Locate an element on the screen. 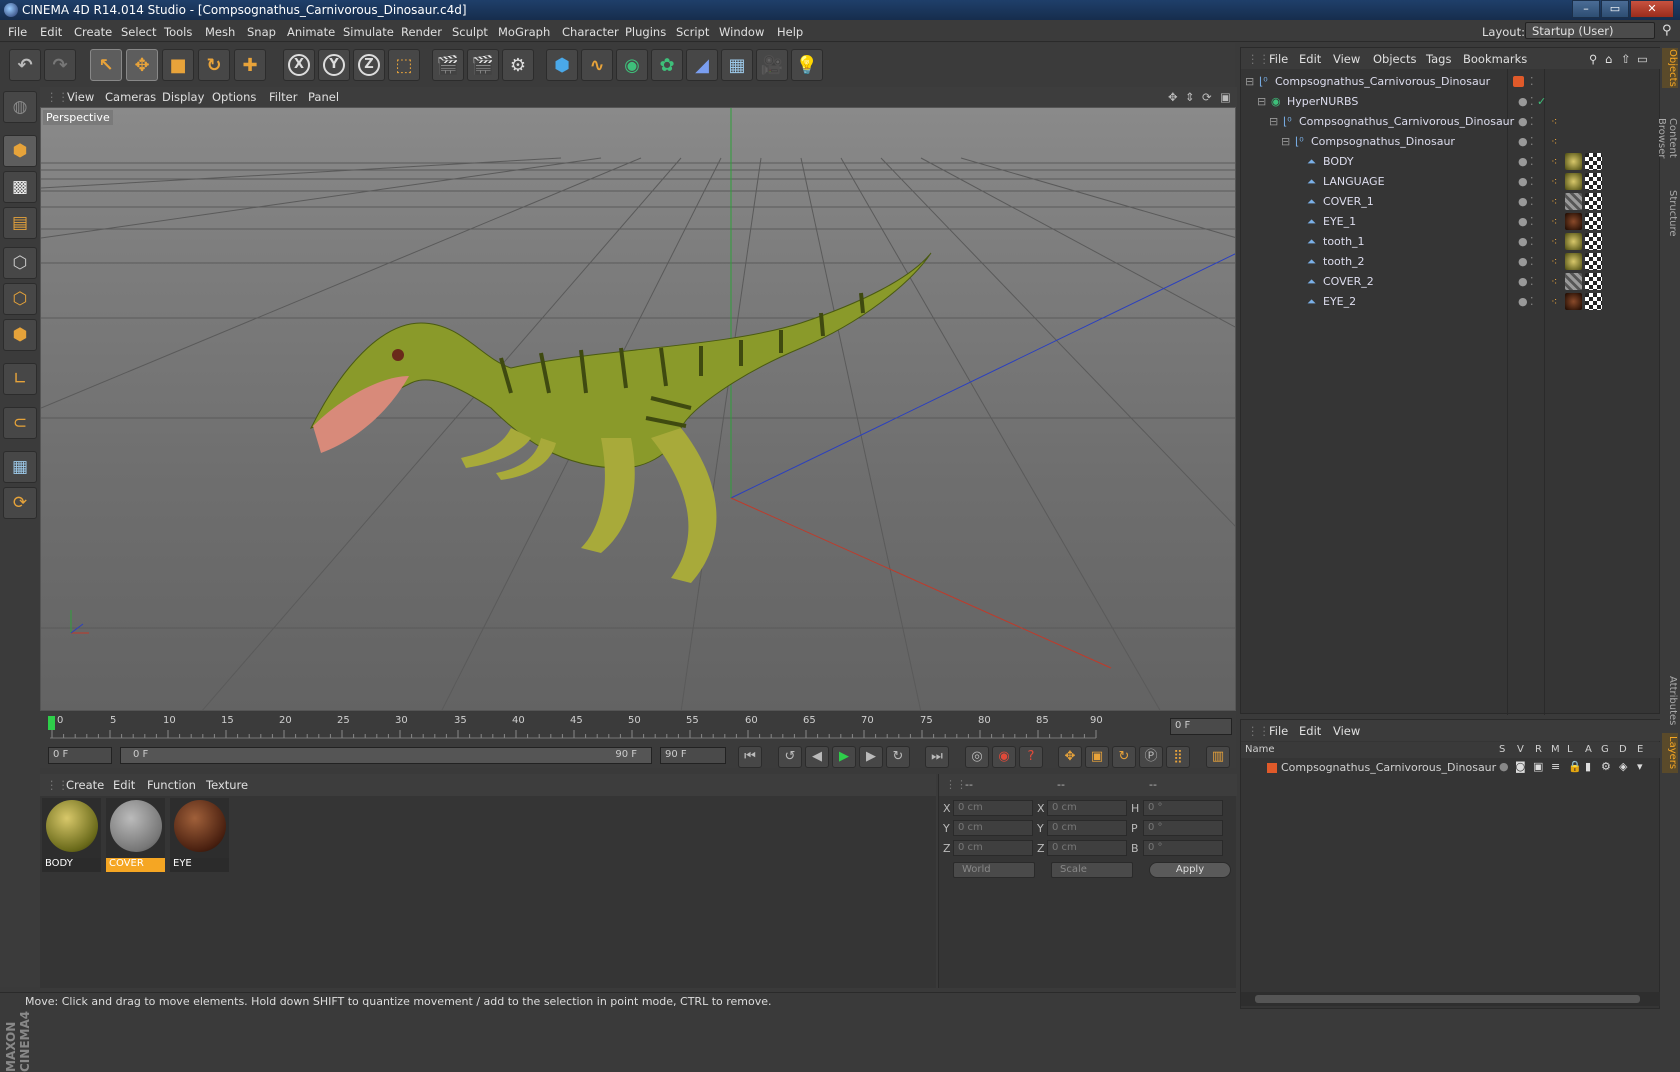 Image resolution: width=1680 pixels, height=1072 pixels. object-new-window-icon: ▭ is located at coordinates (1642, 59).